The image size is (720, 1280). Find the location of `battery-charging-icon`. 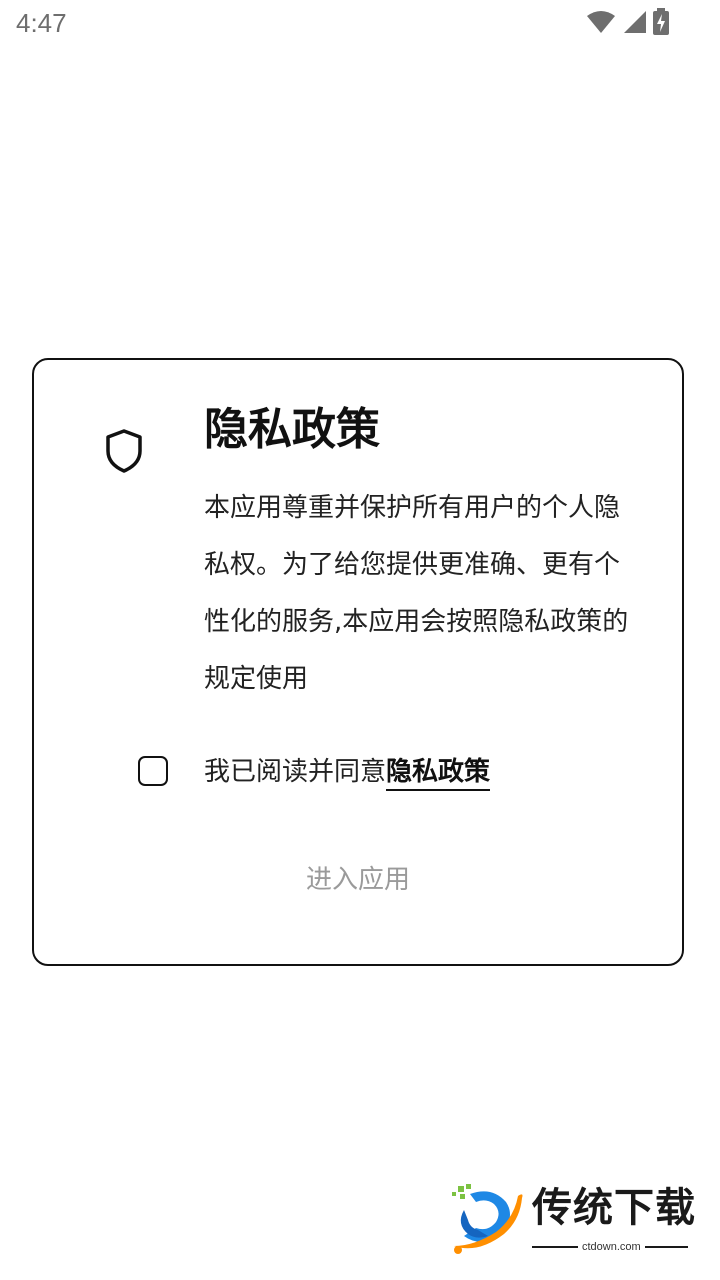

battery-charging-icon is located at coordinates (661, 22).